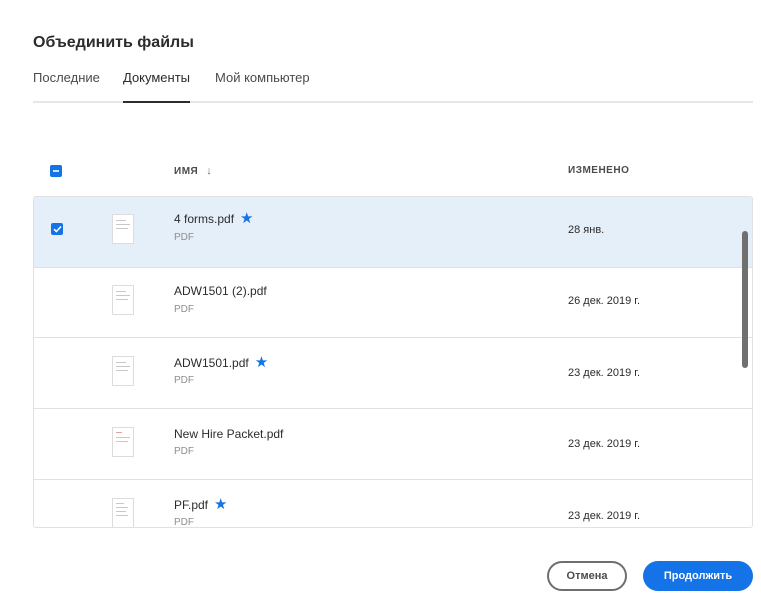 The image size is (761, 595). Describe the element at coordinates (698, 576) in the screenshot. I see `continue-button: Продолжить` at that location.